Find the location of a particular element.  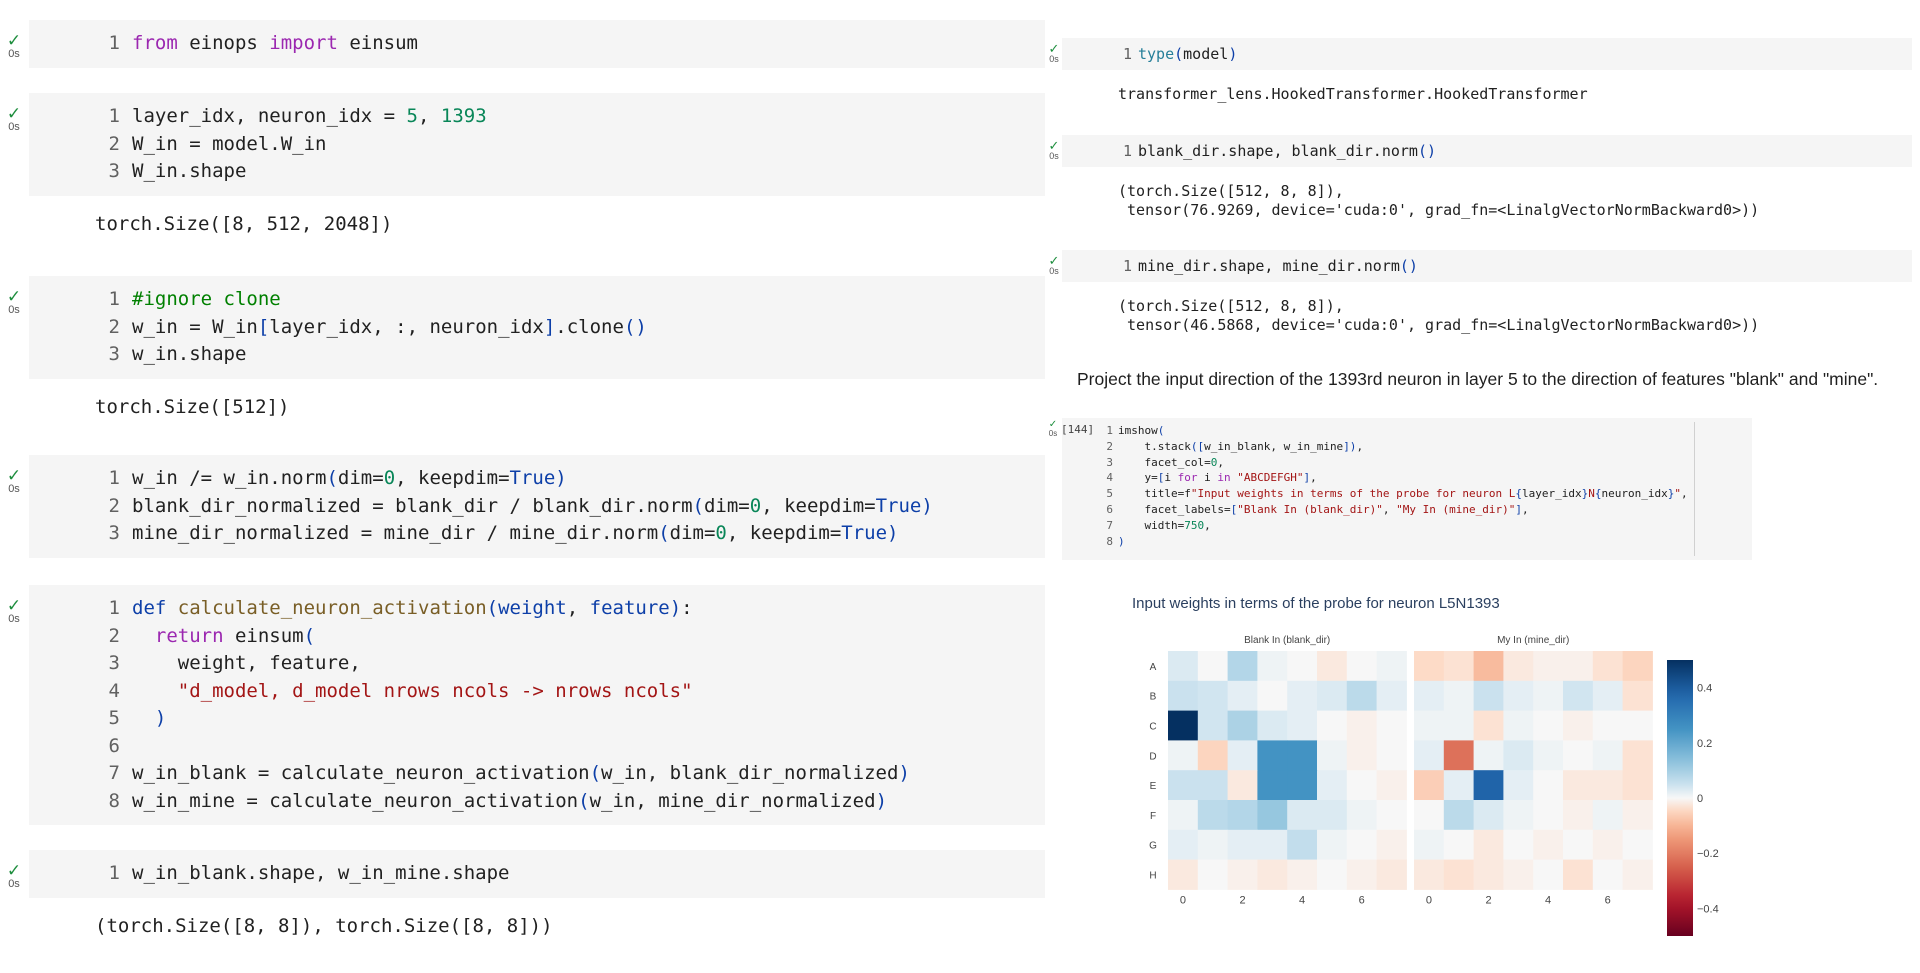

cell-prompt: [144] is located at coordinates (1077, 429).